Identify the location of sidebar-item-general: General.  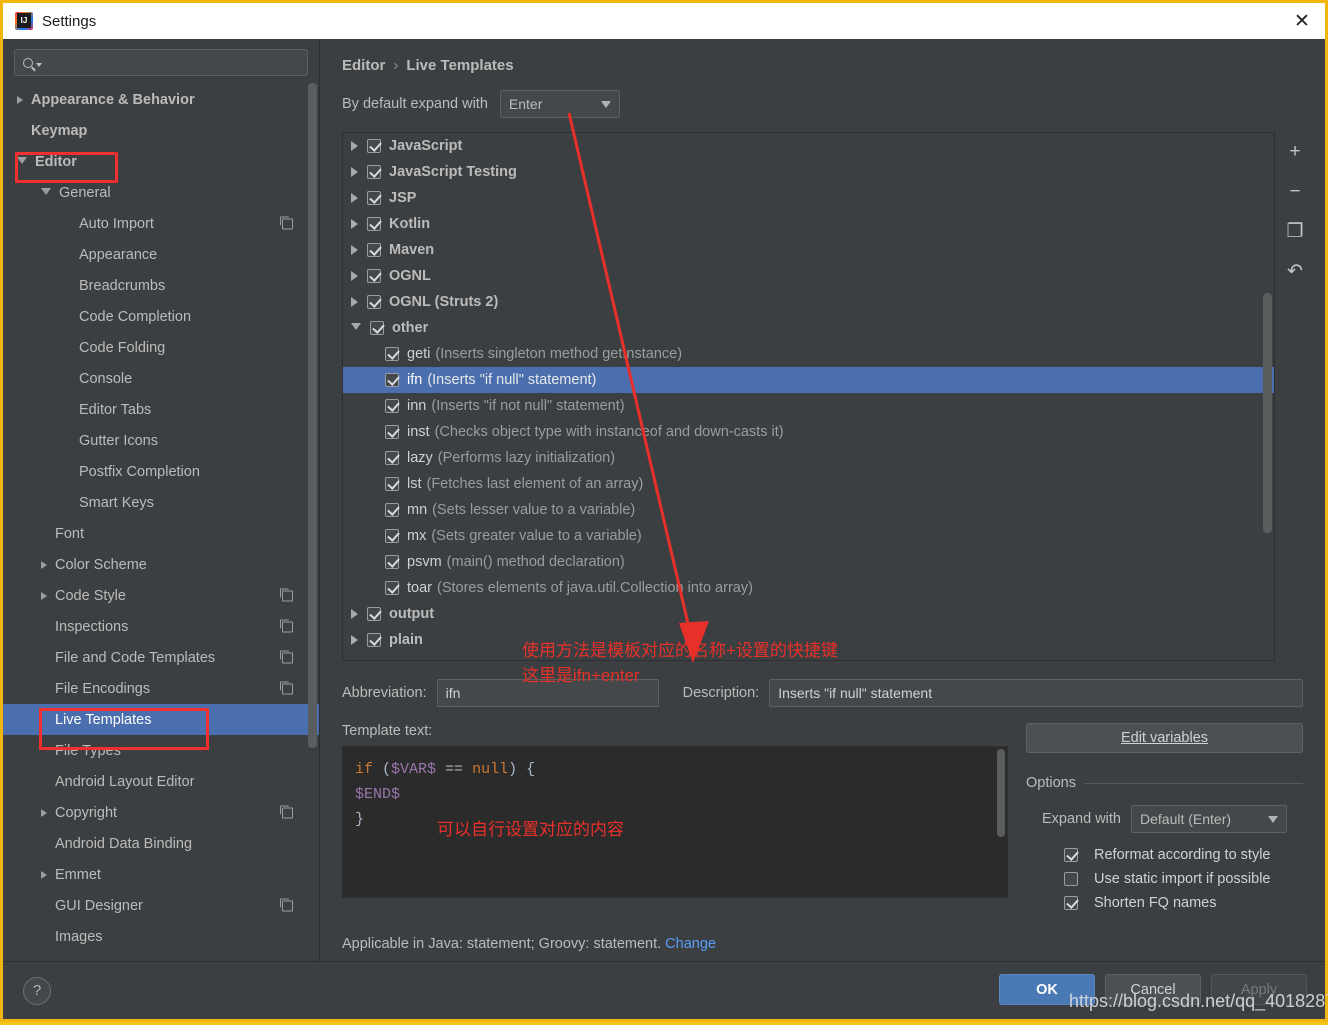
(161, 192).